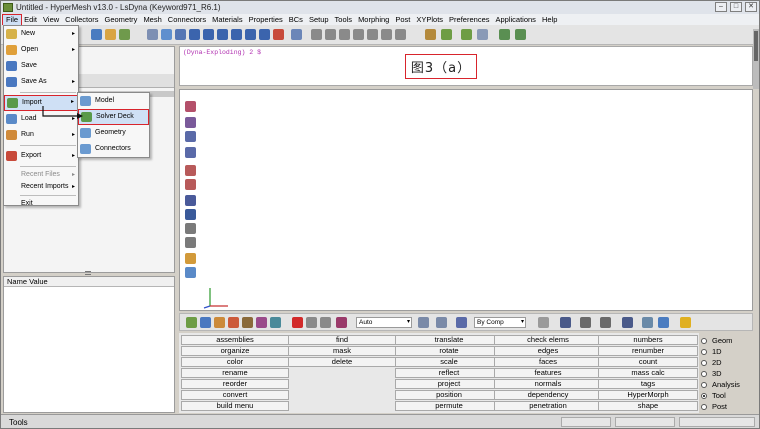 The width and height of the screenshot is (760, 429). What do you see at coordinates (113, 101) in the screenshot?
I see `menu-item-model: Model` at bounding box center [113, 101].